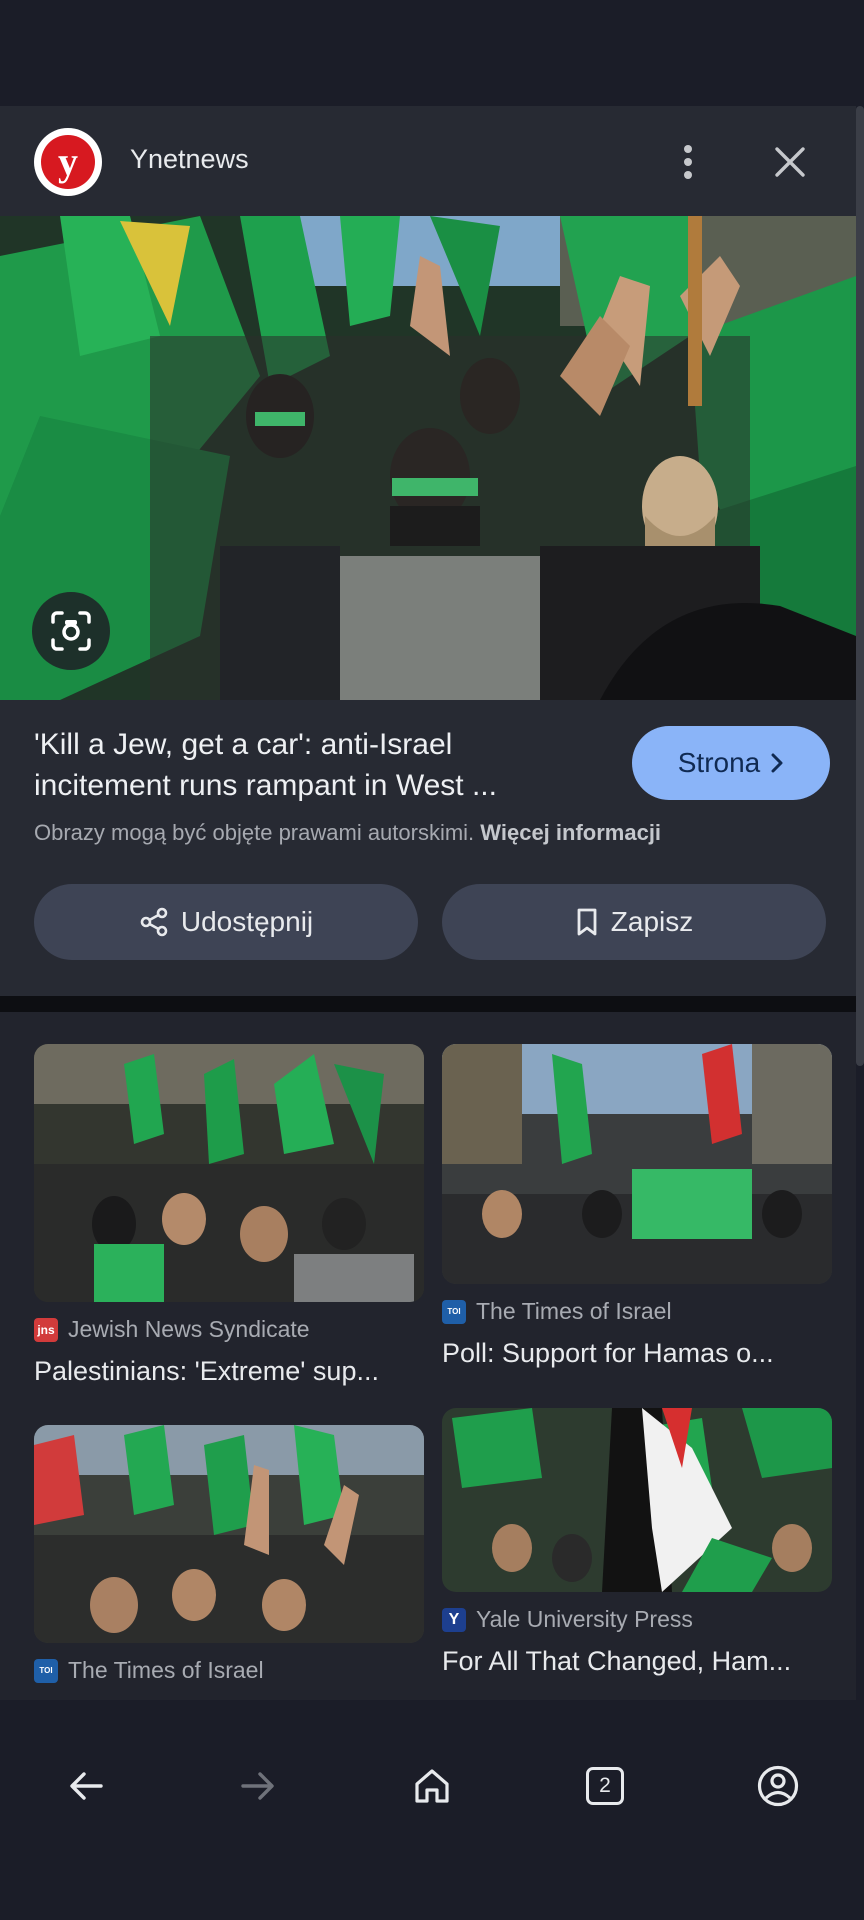  I want to click on forward-button, so click(258, 1786).